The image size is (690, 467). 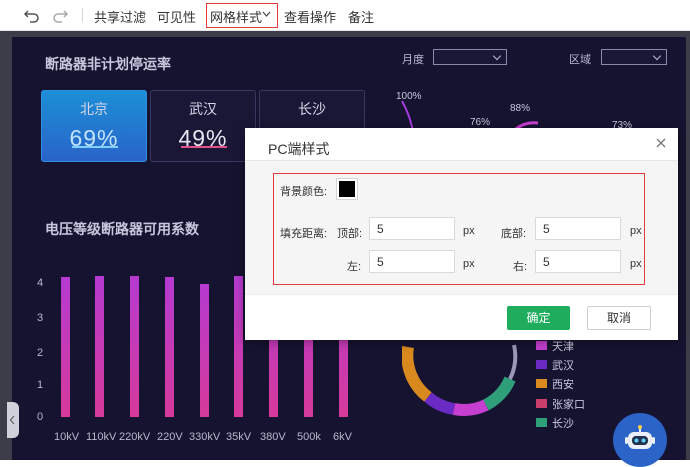 I want to click on bg-color-picker, so click(x=347, y=189).